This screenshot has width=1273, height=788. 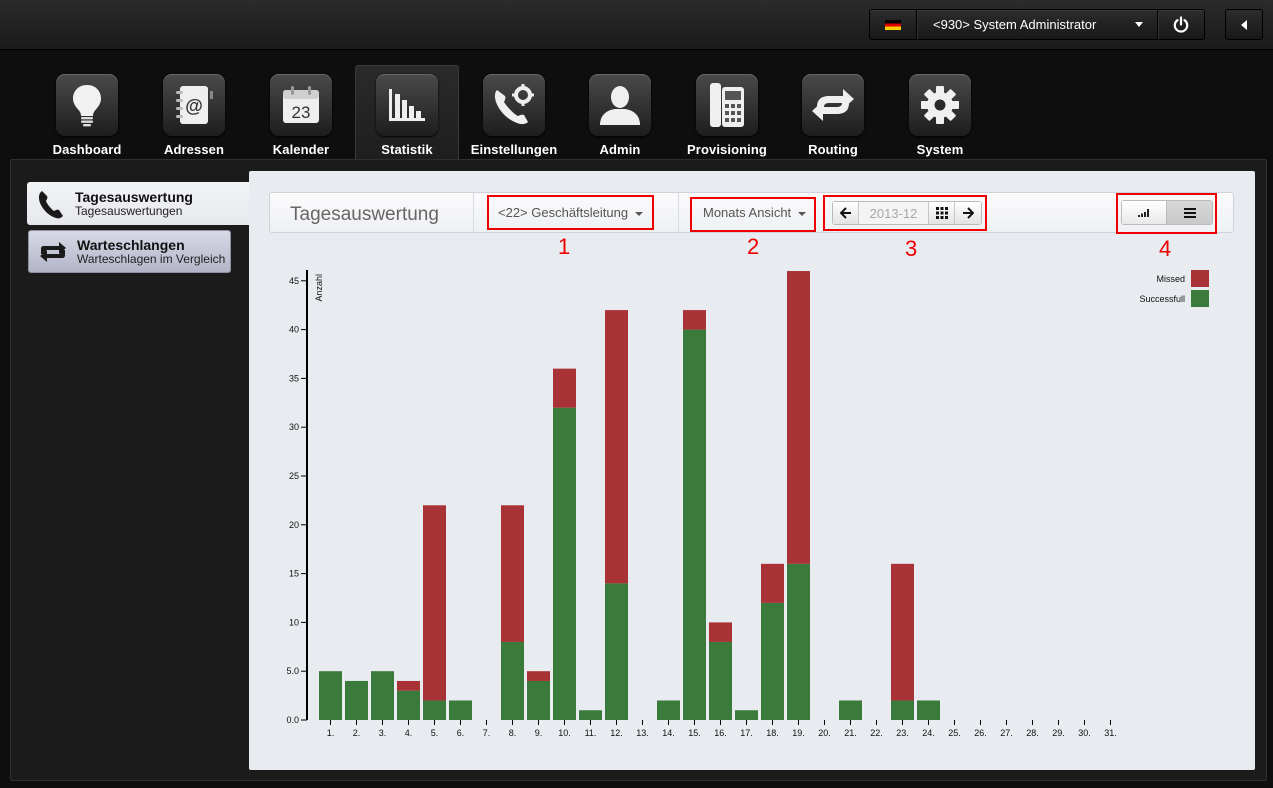 What do you see at coordinates (305, 497) in the screenshot?
I see `y-axis: 0.0 5.0 10 15 20 25 30 35 40 45 Anzahl` at bounding box center [305, 497].